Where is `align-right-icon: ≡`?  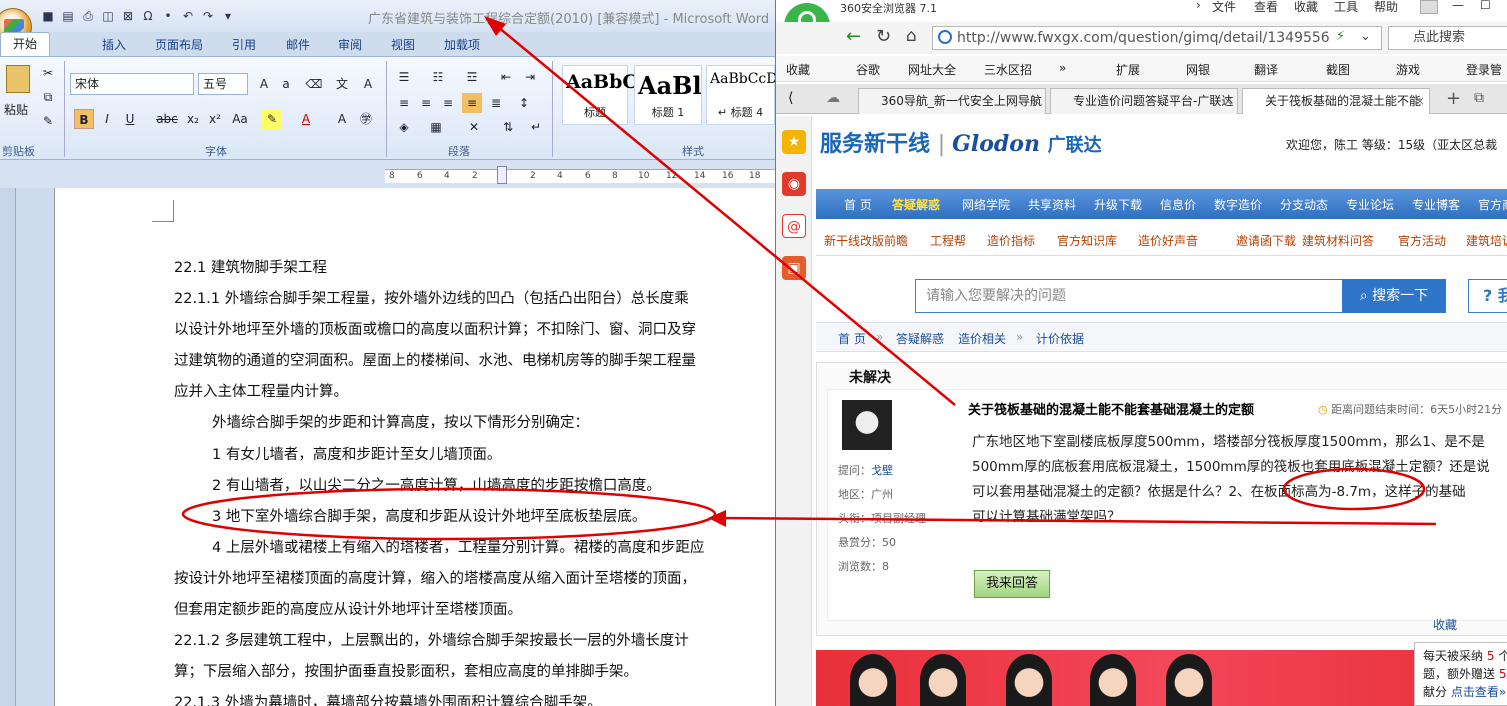
align-right-icon: ≡ is located at coordinates (448, 103).